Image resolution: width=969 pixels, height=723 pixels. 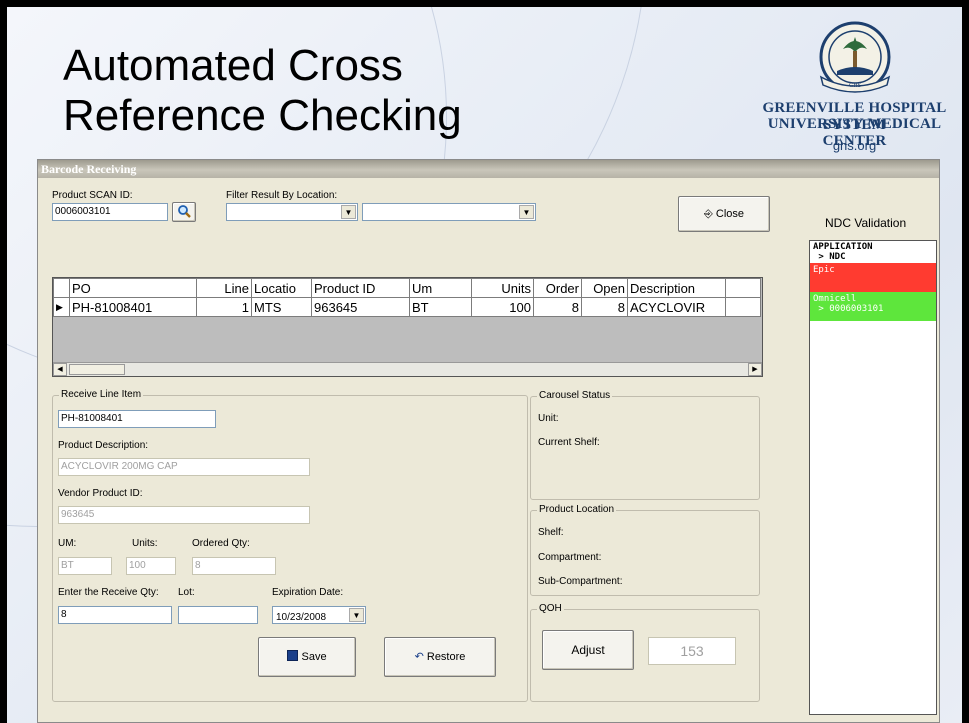 I want to click on ndc-list-item-epic: Epic, so click(x=873, y=277).